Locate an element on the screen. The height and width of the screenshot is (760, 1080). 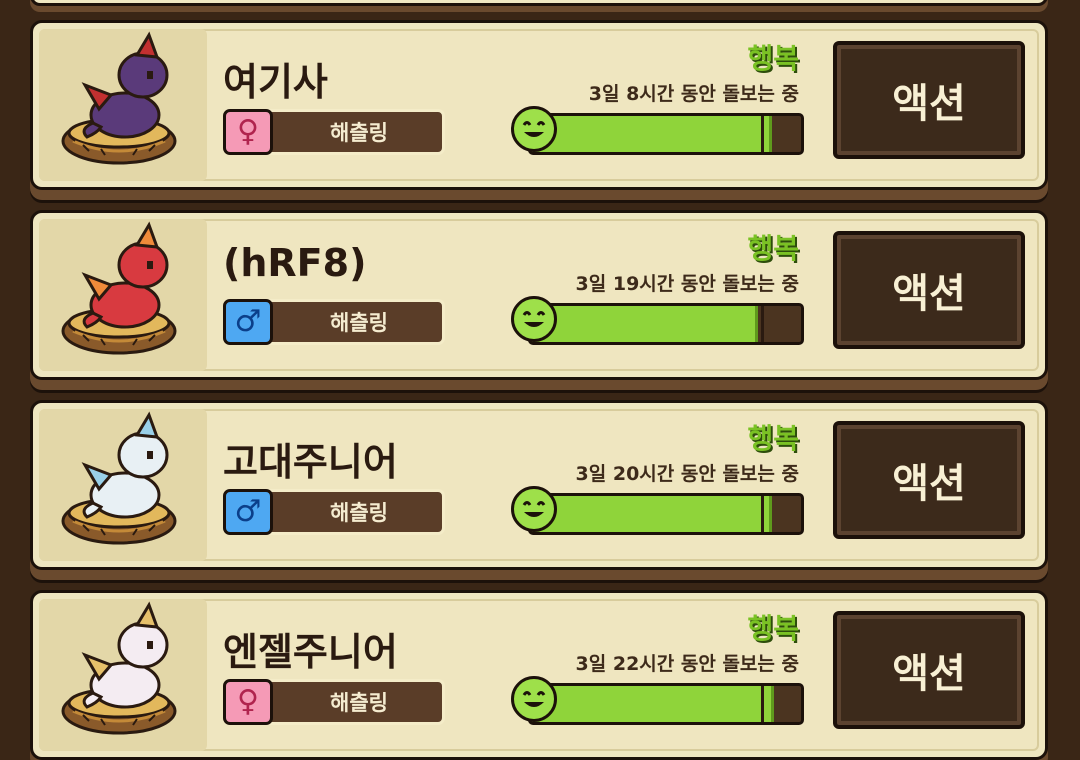
pet-name: 여기사 is located at coordinates (275, 82).